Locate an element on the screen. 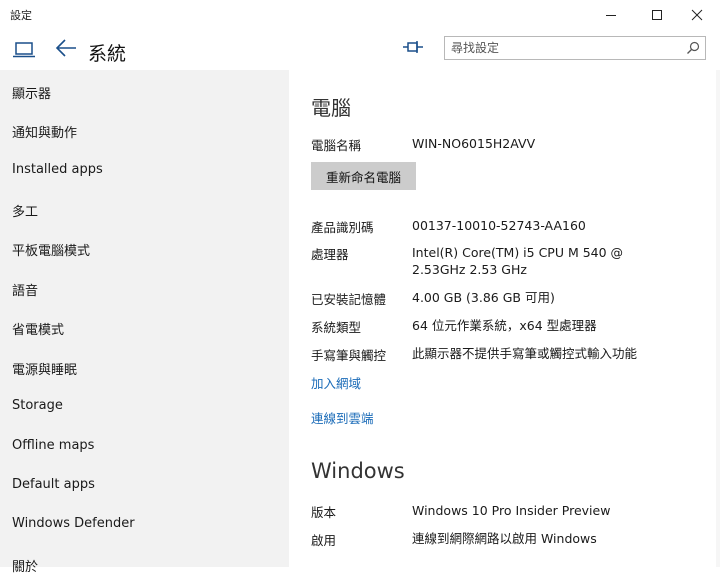 This screenshot has width=720, height=575. edition-value: Windows 10 Pro Insider Preview is located at coordinates (511, 510).